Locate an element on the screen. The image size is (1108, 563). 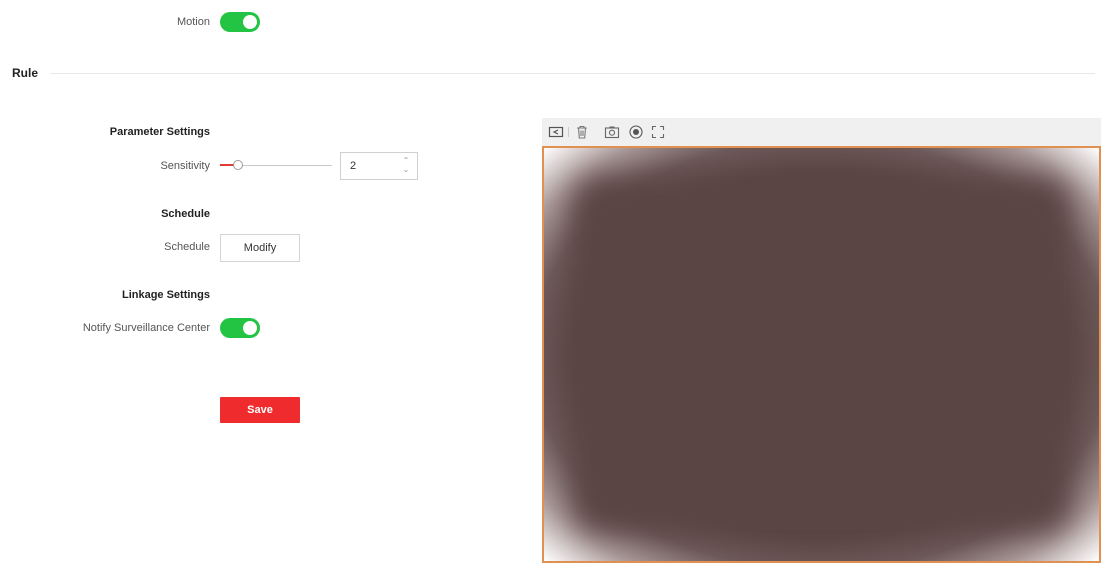
schedule-title: Schedule is located at coordinates (185, 214).